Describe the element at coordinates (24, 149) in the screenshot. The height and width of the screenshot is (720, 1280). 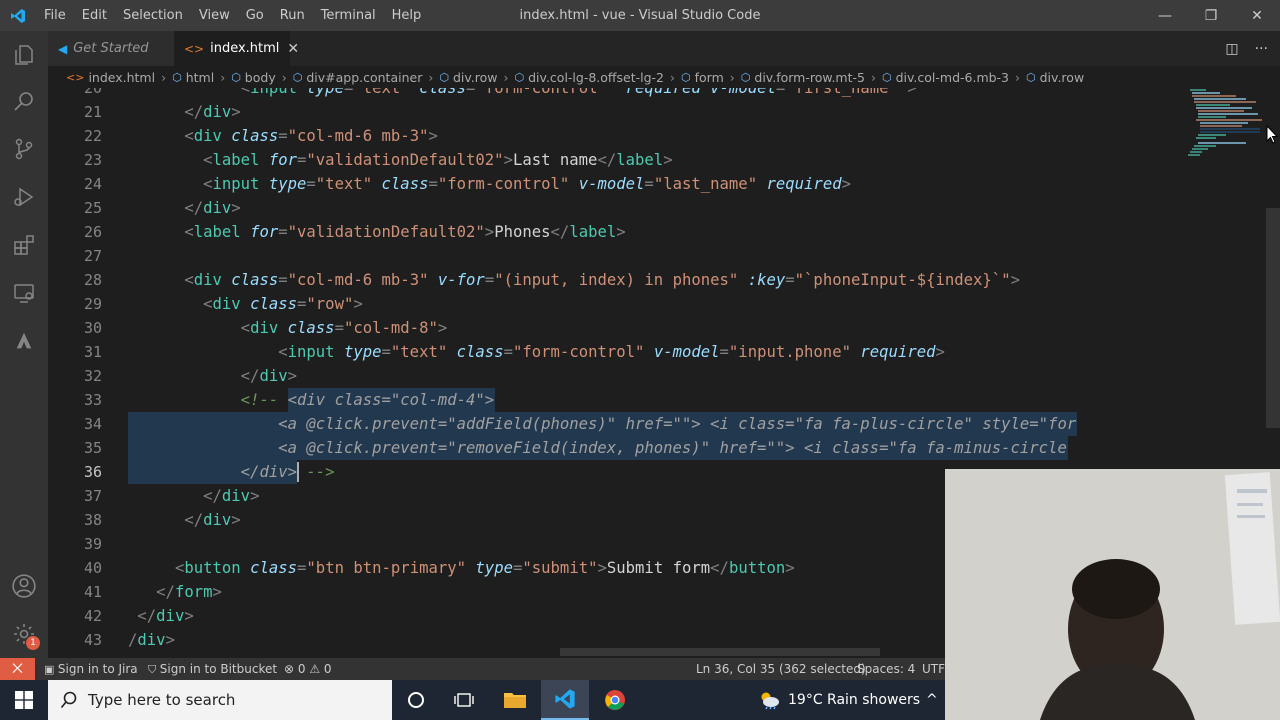
I see `source-control-icon` at that location.